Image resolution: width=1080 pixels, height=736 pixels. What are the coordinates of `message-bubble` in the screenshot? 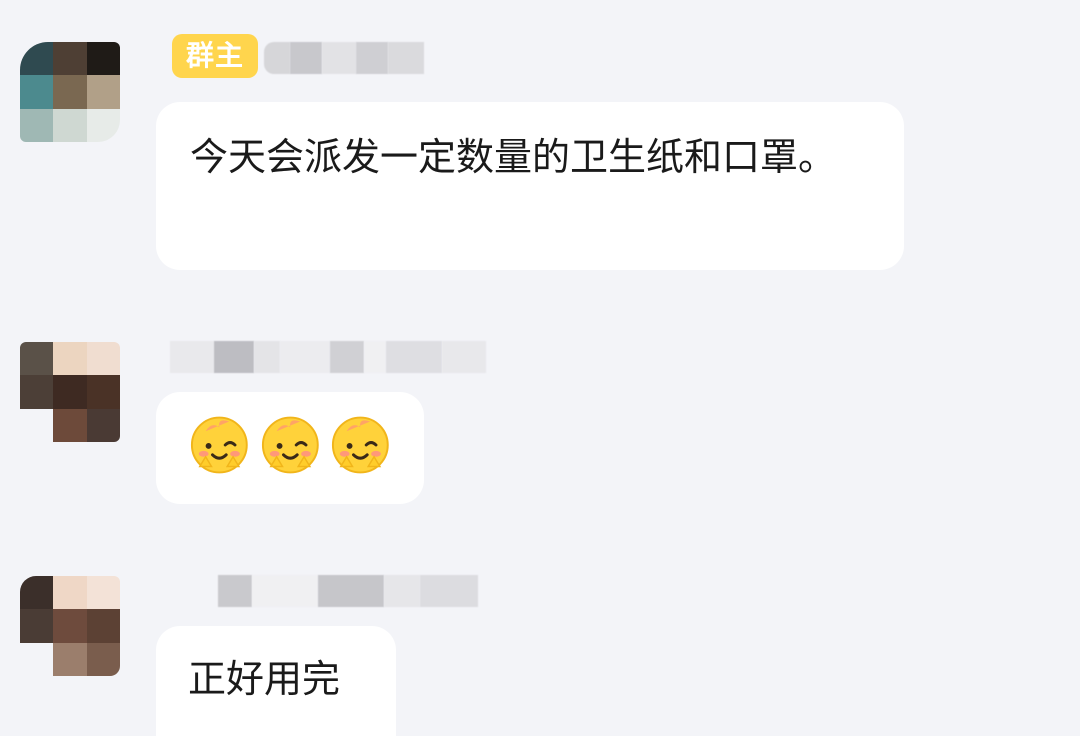 It's located at (290, 448).